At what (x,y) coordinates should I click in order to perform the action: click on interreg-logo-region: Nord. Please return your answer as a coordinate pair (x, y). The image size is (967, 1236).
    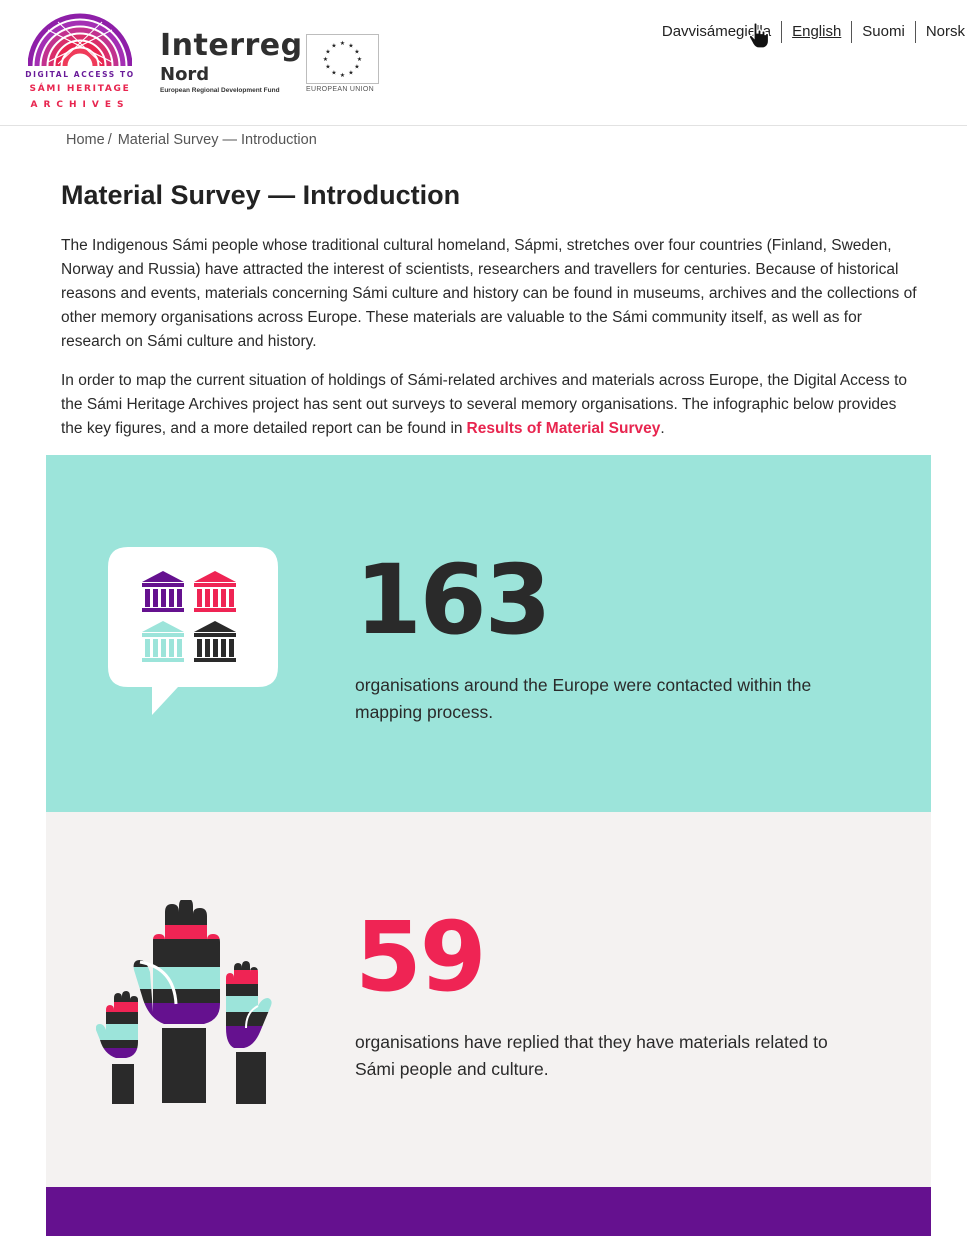
    Looking at the image, I should click on (185, 74).